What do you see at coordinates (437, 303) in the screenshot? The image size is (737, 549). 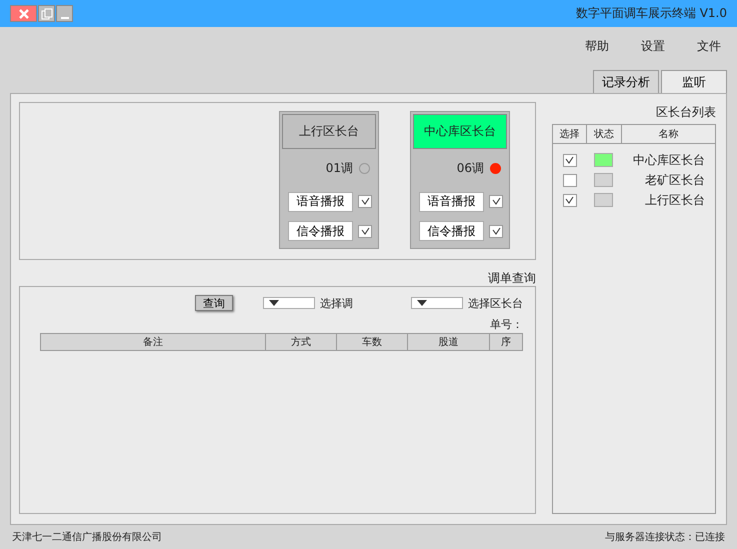 I see `station-dropdown` at bounding box center [437, 303].